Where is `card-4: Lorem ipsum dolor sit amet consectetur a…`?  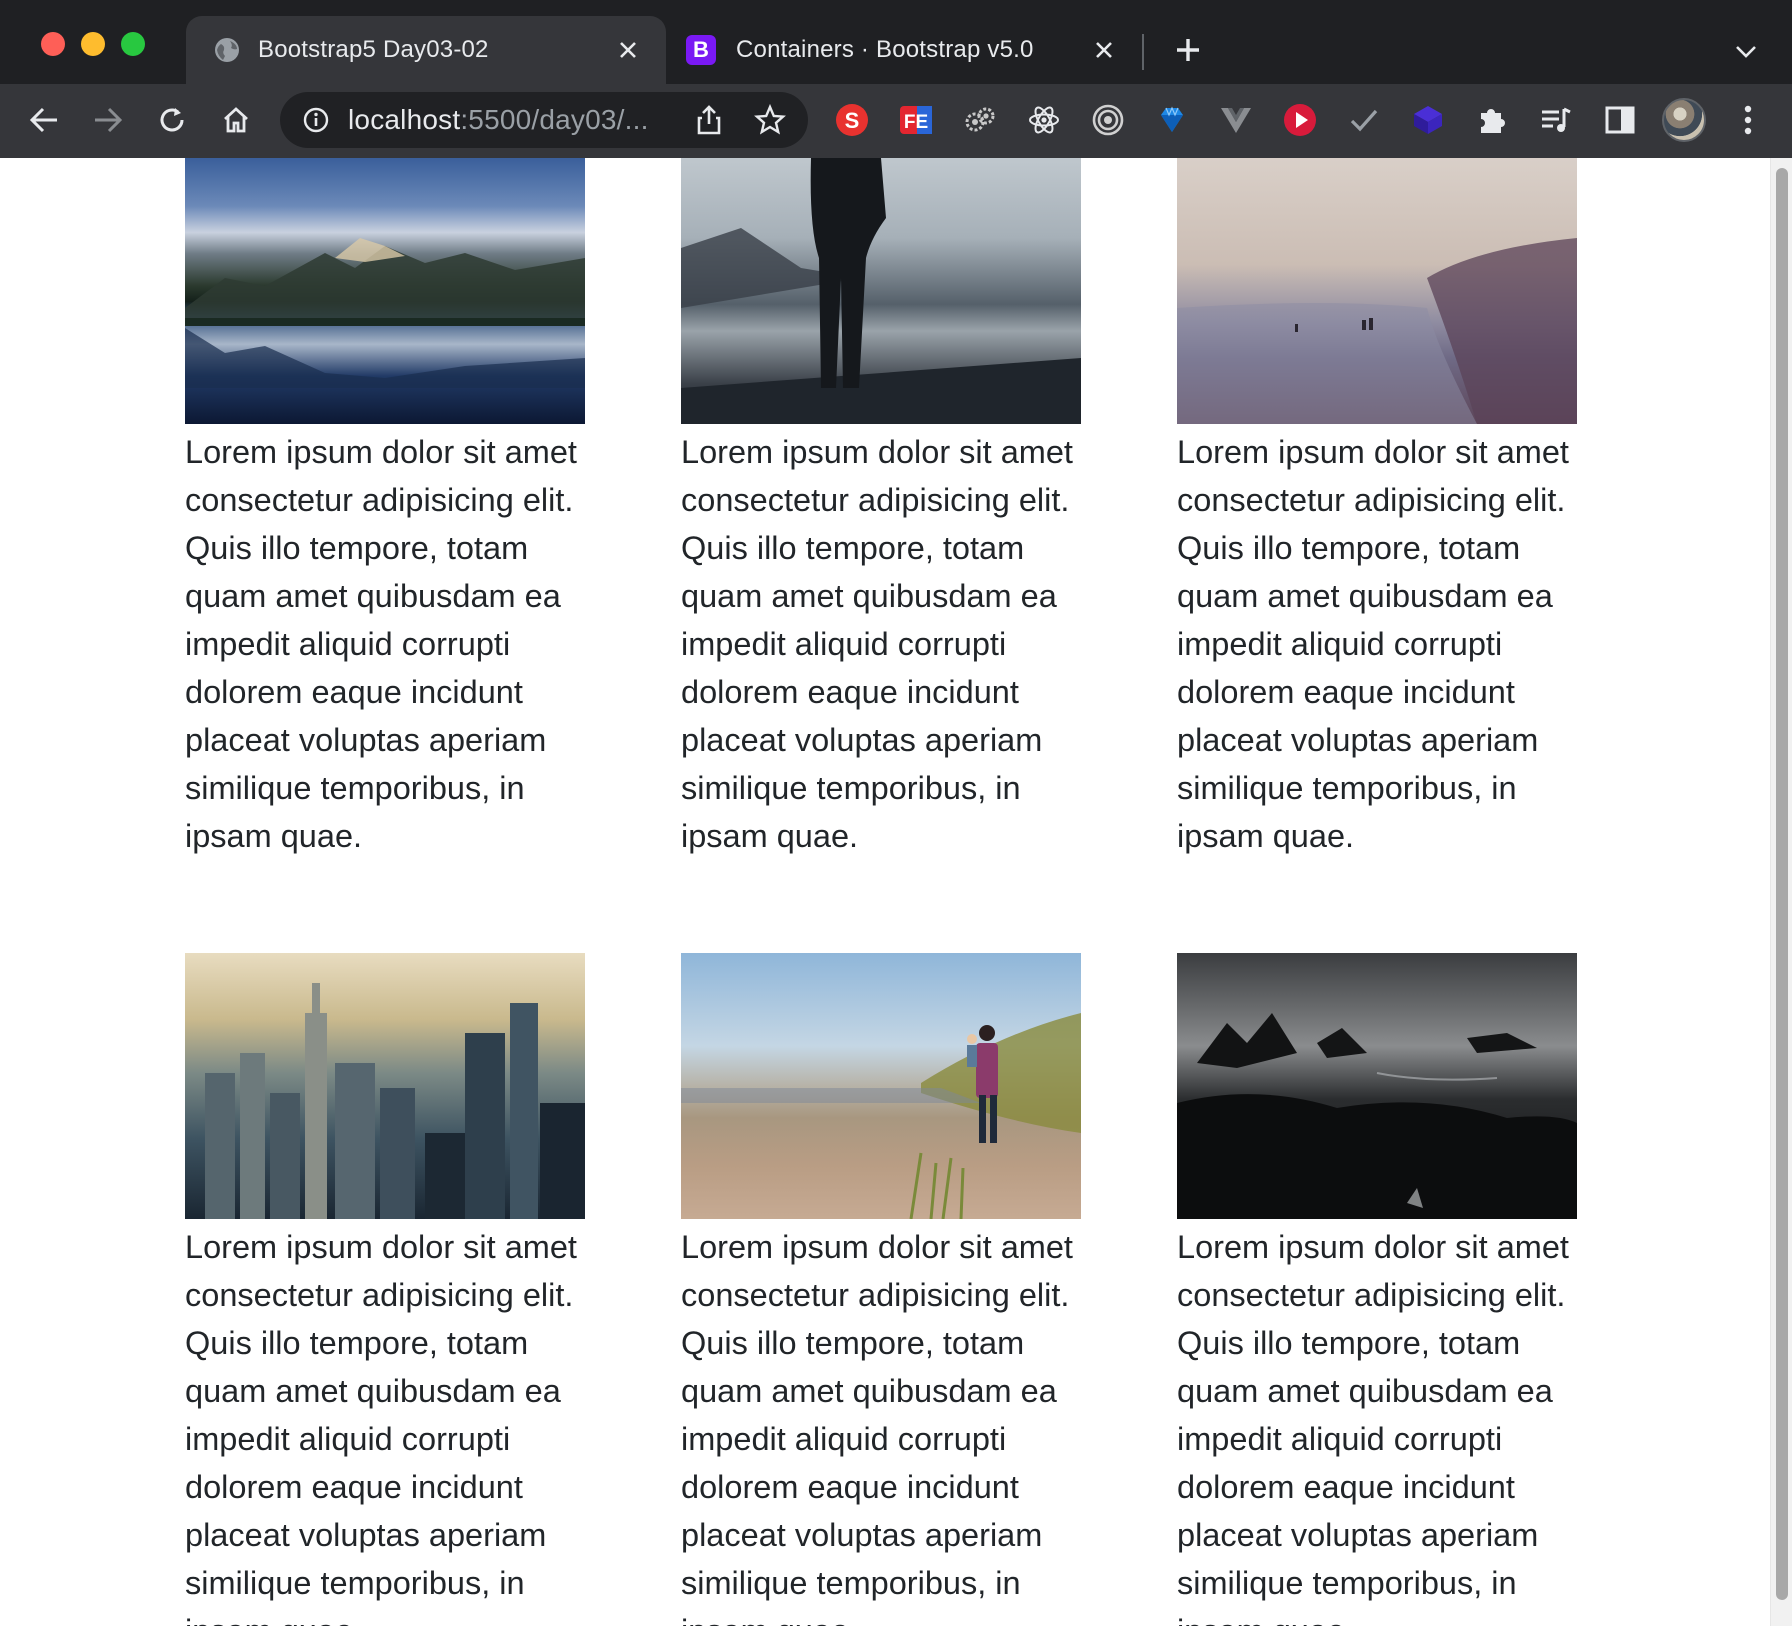
card-4: Lorem ipsum dolor sit amet consectetur a… is located at coordinates (385, 1289).